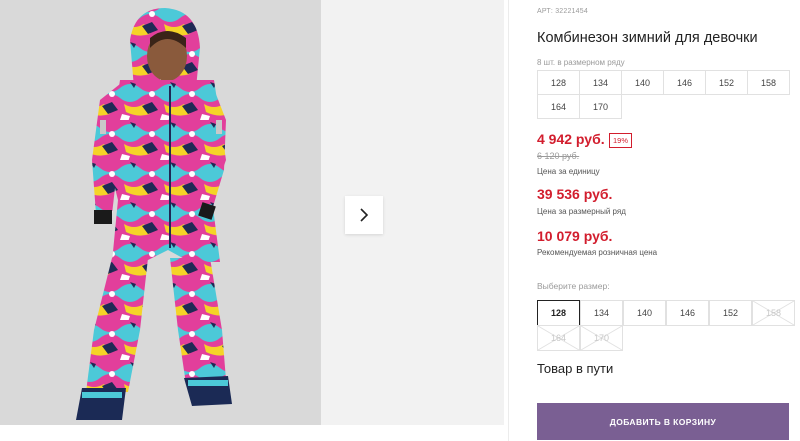  What do you see at coordinates (558, 106) in the screenshot?
I see `size-row-cell: 164` at bounding box center [558, 106].